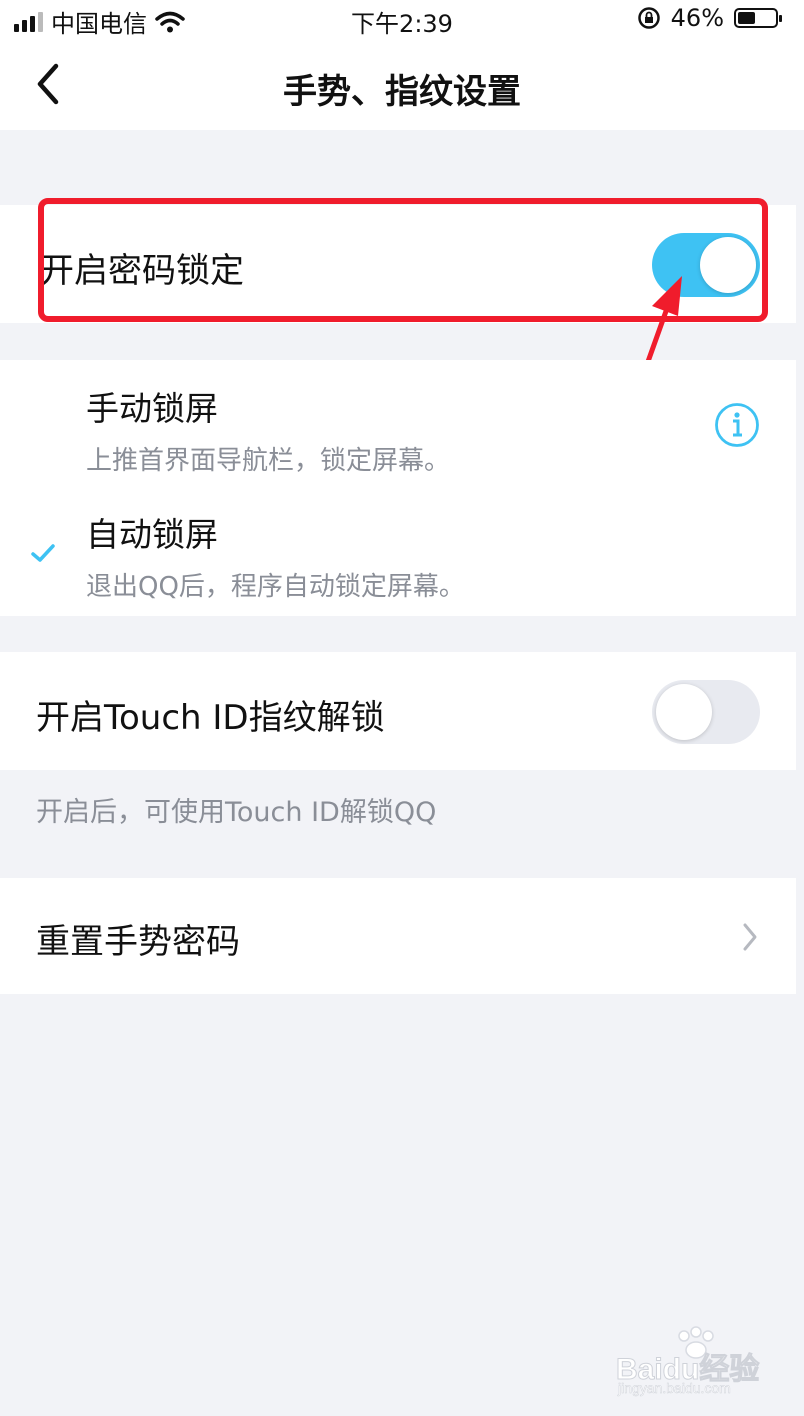 This screenshot has width=804, height=1416. What do you see at coordinates (758, 18) in the screenshot?
I see `battery-icon` at bounding box center [758, 18].